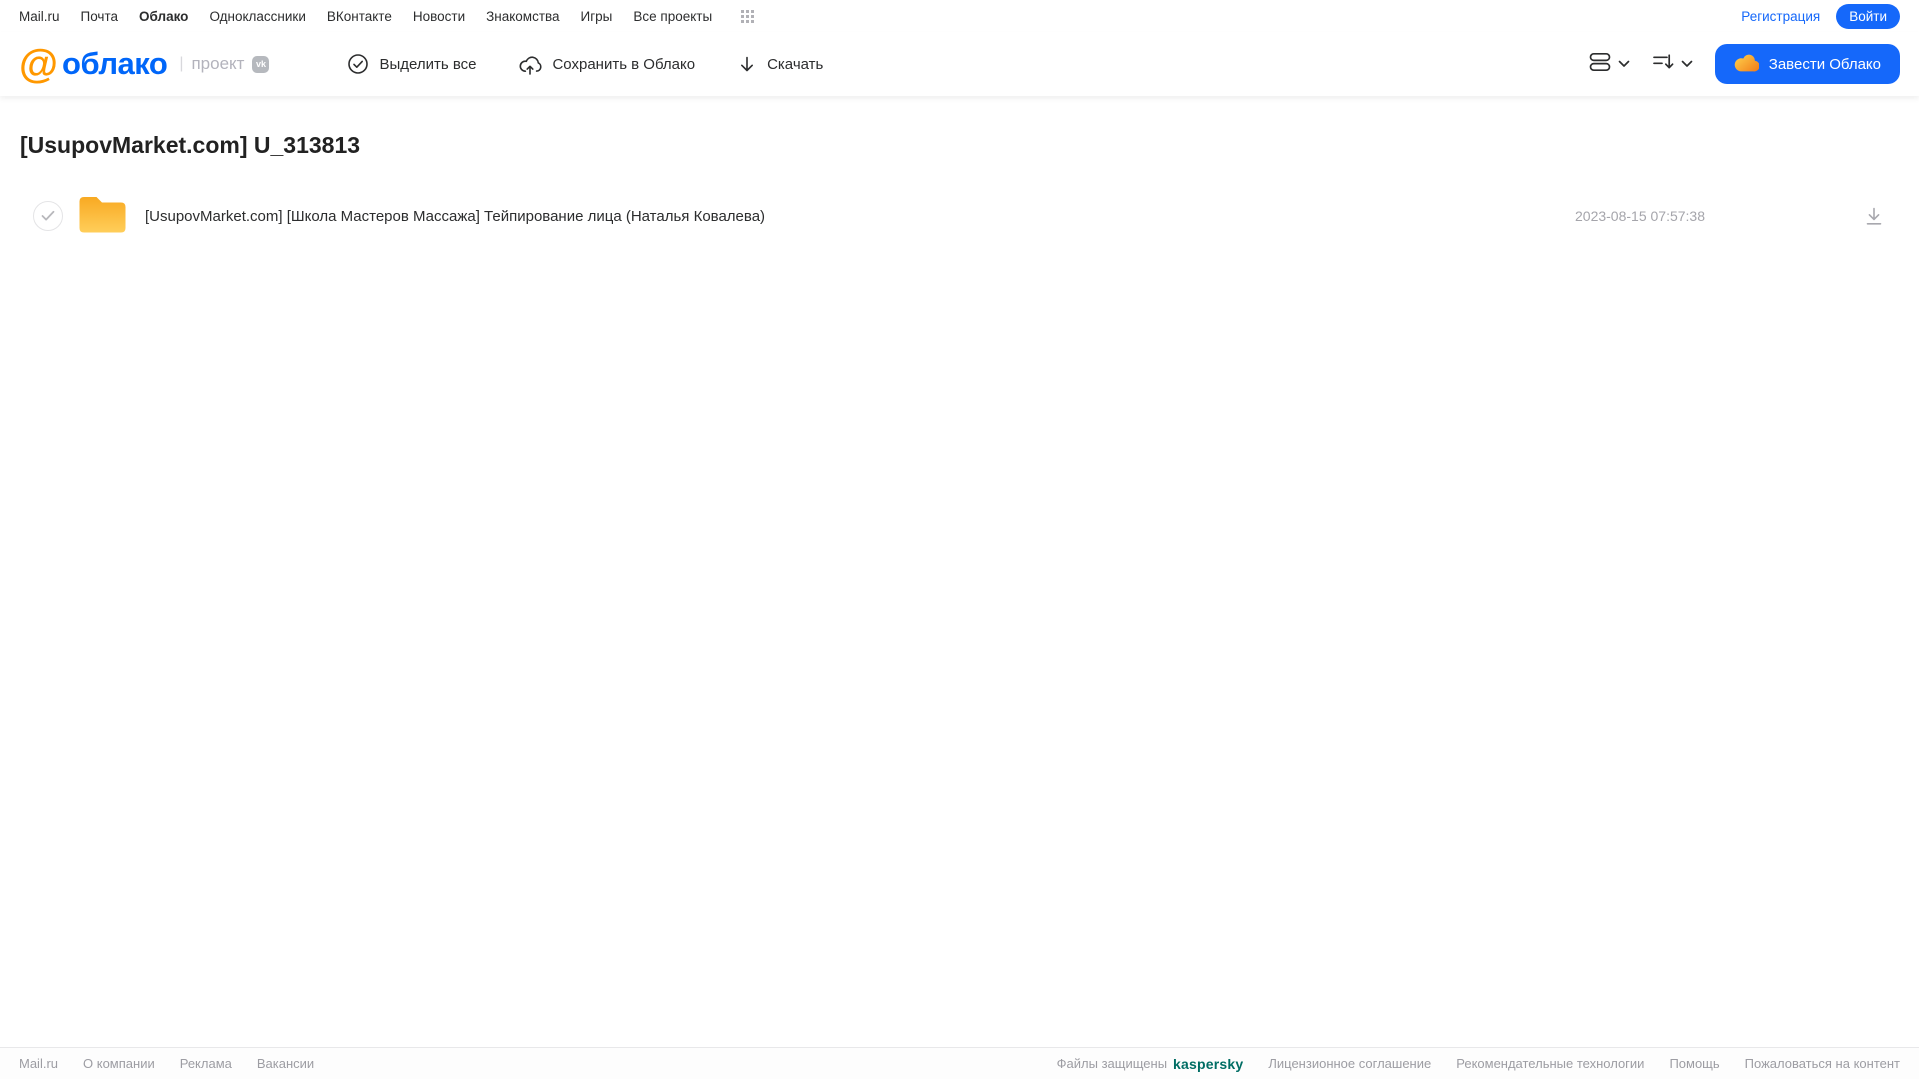  I want to click on footer-link-o-kompanii: О компании, so click(119, 1063).